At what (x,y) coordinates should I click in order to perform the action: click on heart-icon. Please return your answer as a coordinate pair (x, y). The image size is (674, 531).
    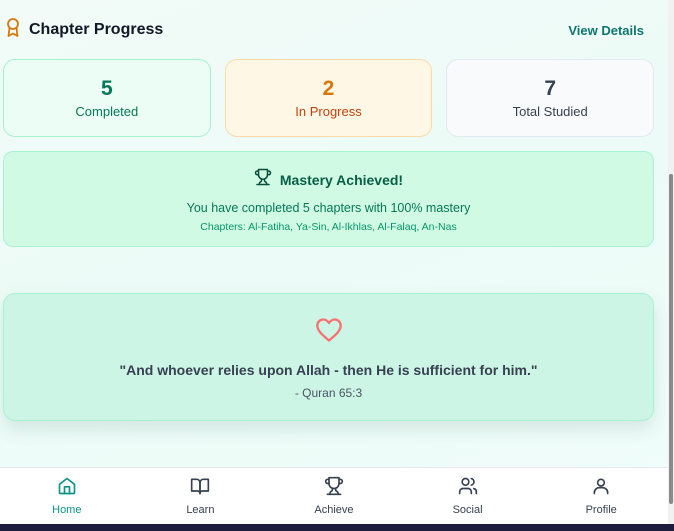
    Looking at the image, I should click on (329, 321).